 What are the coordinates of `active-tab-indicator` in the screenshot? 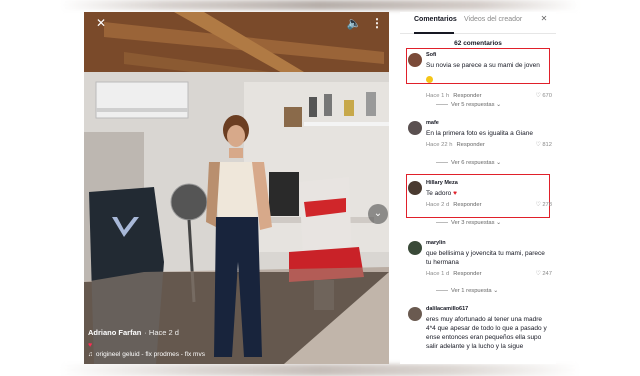 It's located at (434, 33).